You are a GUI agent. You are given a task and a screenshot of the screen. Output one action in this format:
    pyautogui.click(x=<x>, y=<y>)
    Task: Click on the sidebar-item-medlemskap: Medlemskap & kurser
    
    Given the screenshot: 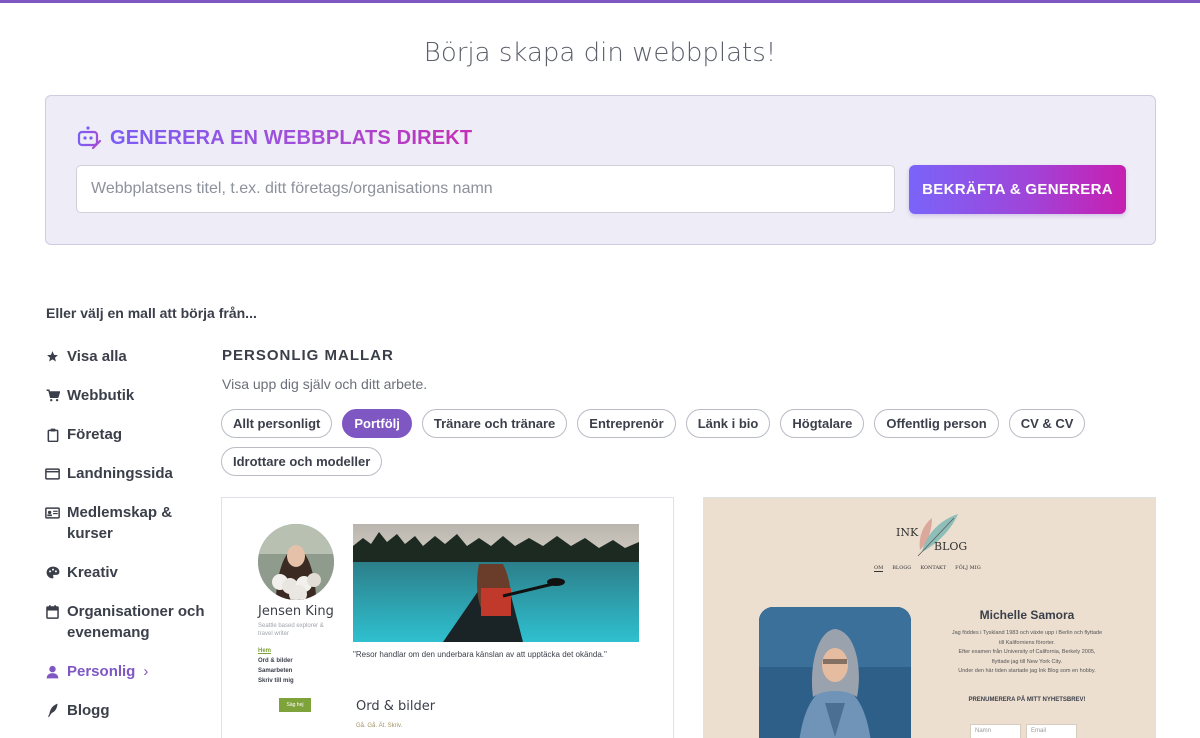 What is the action you would take?
    pyautogui.click(x=125, y=523)
    